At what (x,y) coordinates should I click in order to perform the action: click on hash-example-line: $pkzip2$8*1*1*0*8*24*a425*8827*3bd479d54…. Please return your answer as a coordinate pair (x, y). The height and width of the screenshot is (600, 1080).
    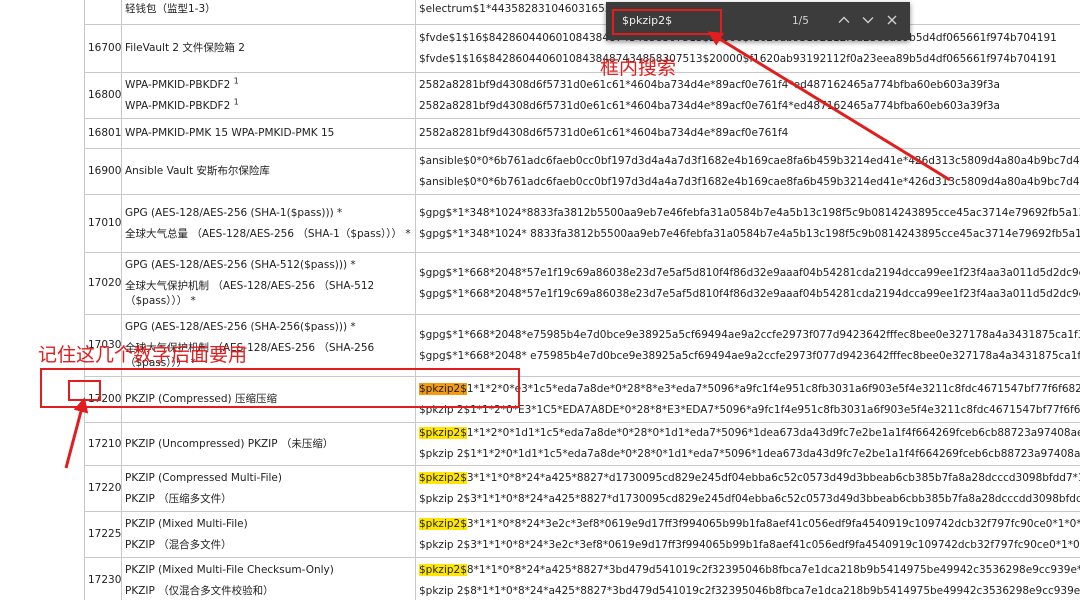
    Looking at the image, I should click on (749, 570).